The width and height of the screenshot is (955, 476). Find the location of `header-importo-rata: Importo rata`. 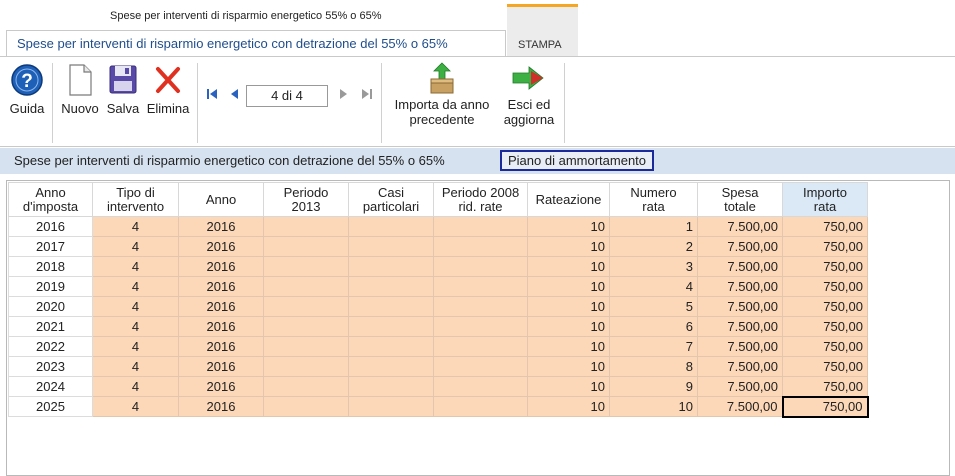

header-importo-rata: Importo rata is located at coordinates (825, 199).